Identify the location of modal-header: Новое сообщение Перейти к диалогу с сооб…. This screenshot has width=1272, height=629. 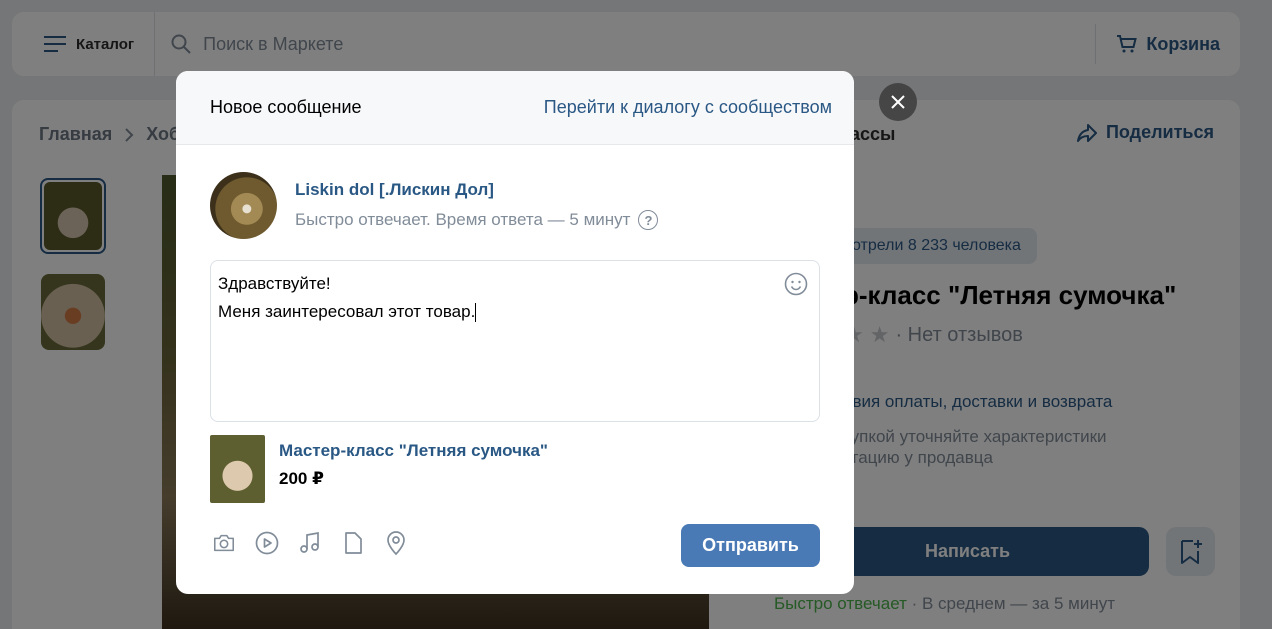
(515, 108).